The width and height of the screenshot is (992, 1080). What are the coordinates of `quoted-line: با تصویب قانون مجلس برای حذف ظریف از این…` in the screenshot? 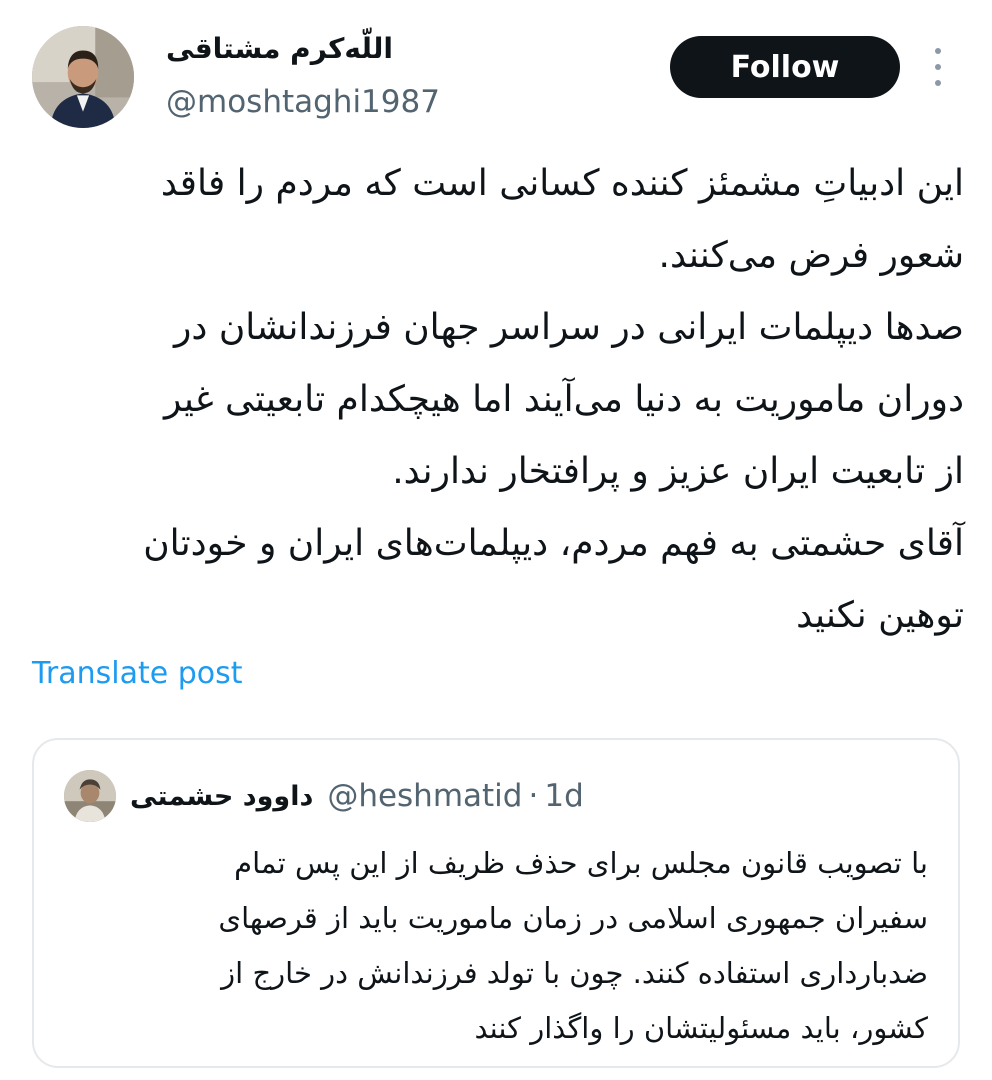 It's located at (581, 863).